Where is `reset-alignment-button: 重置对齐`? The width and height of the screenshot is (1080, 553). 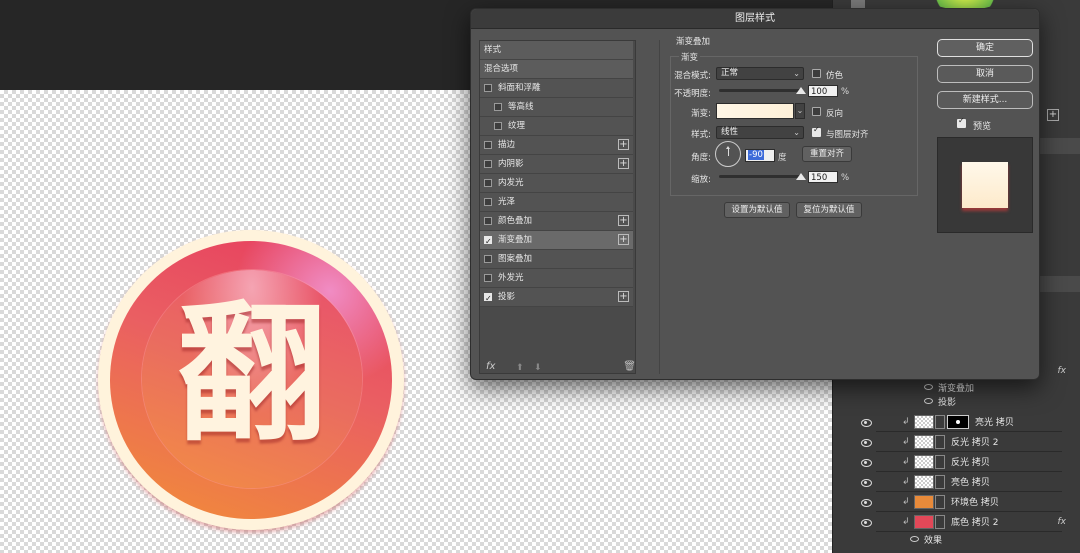 reset-alignment-button: 重置对齐 is located at coordinates (827, 154).